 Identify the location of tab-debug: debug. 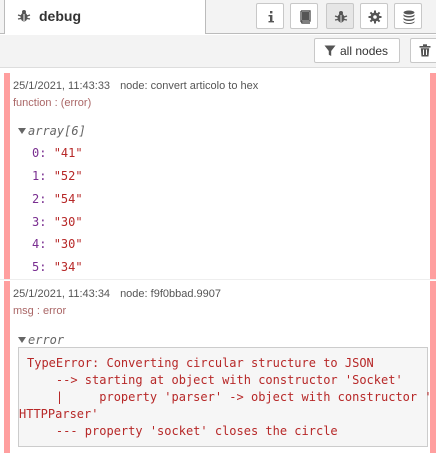
(105, 17).